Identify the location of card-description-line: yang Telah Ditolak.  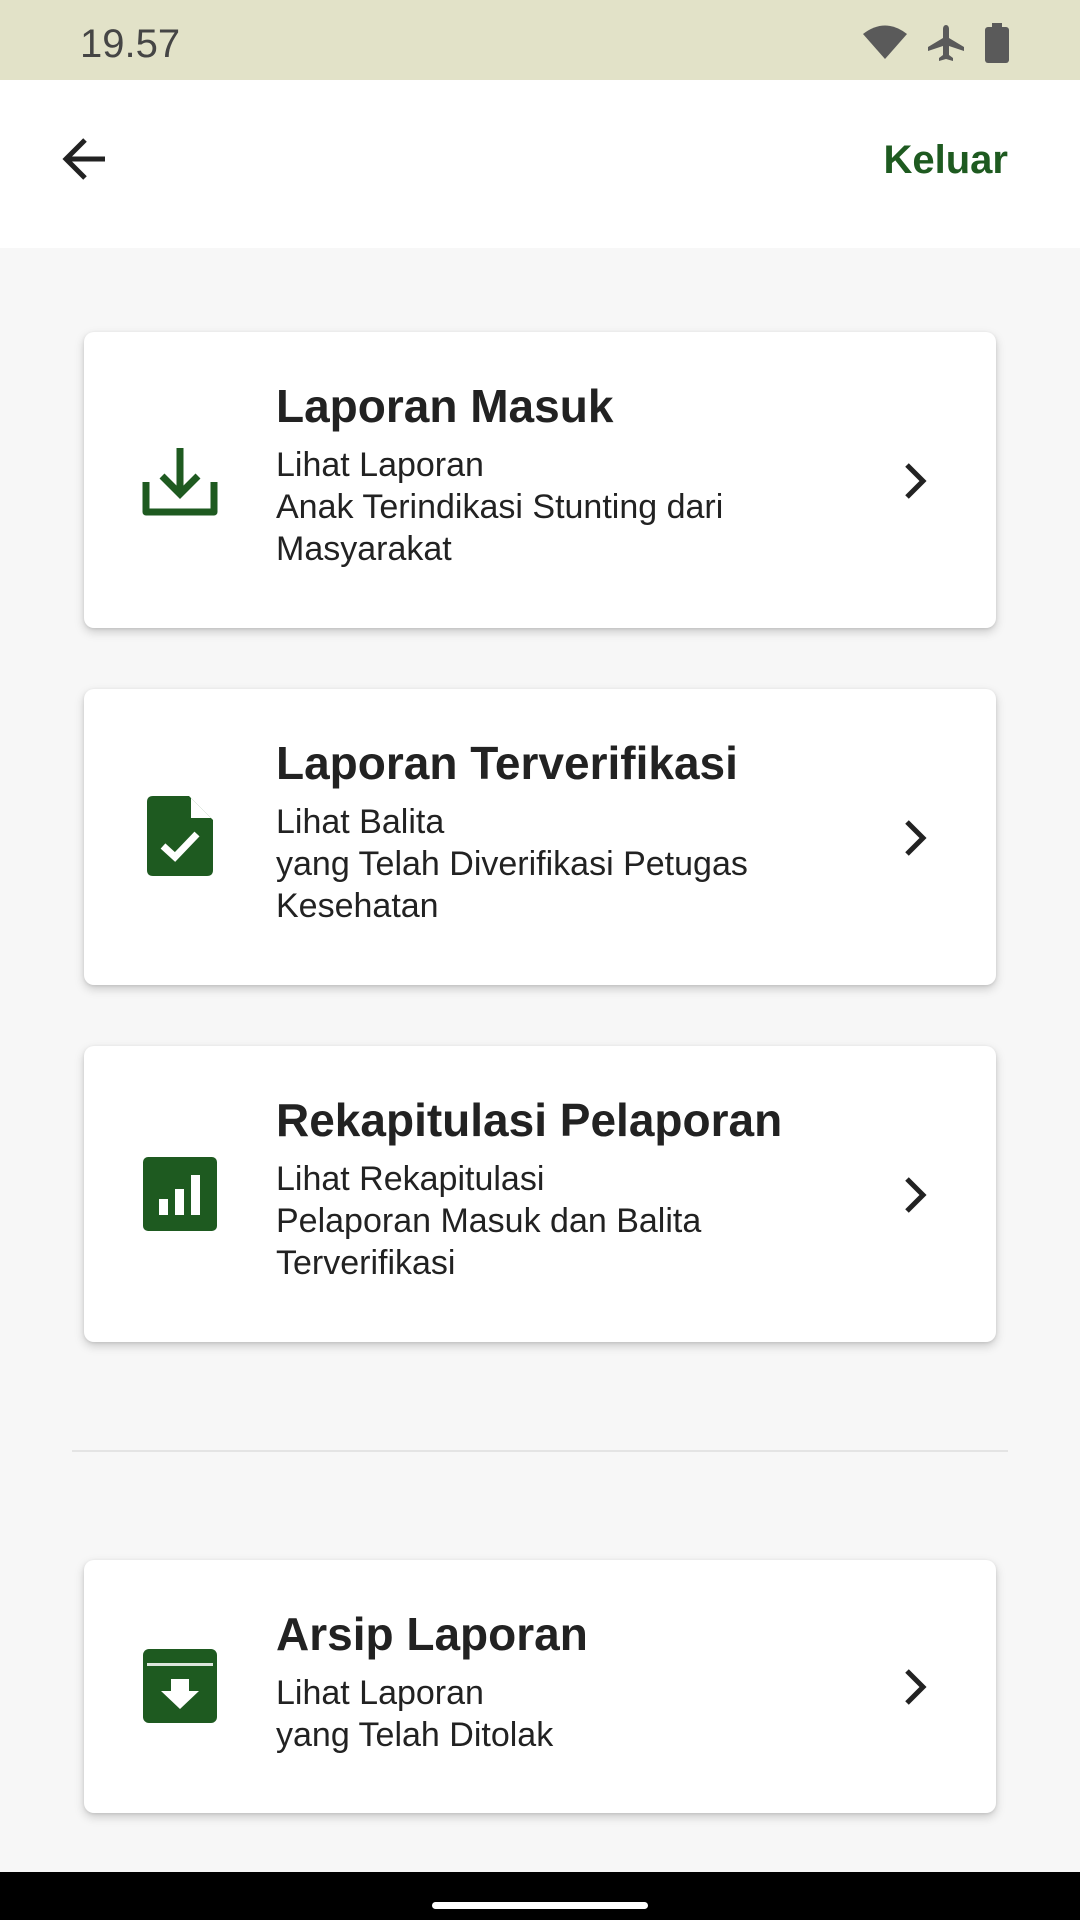
(415, 1735).